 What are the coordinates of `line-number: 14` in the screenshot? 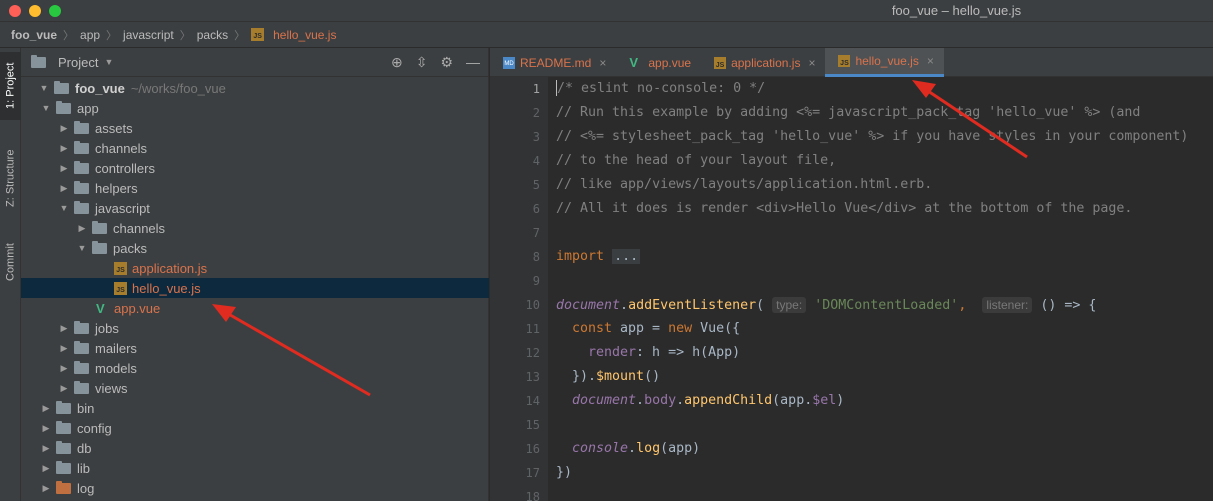 It's located at (532, 401).